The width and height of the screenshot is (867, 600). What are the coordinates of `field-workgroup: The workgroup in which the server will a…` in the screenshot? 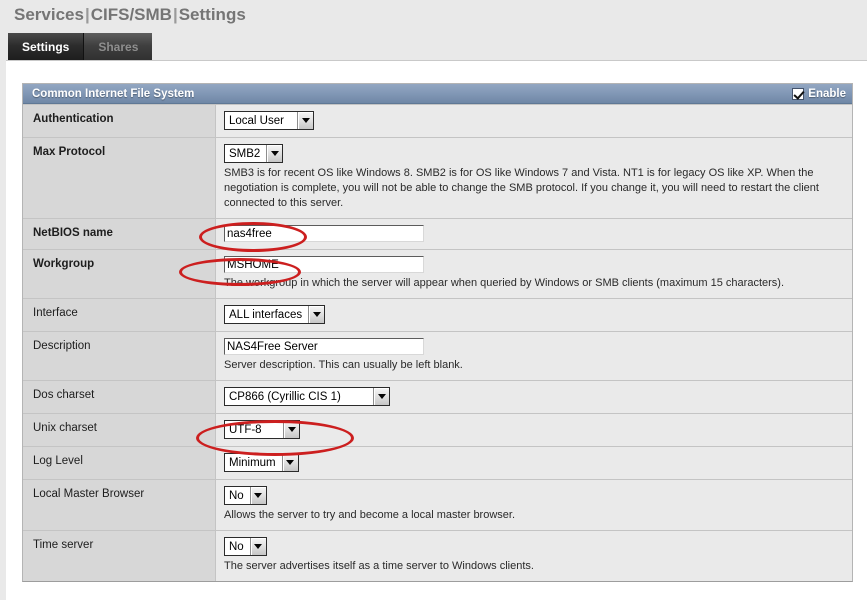 It's located at (534, 274).